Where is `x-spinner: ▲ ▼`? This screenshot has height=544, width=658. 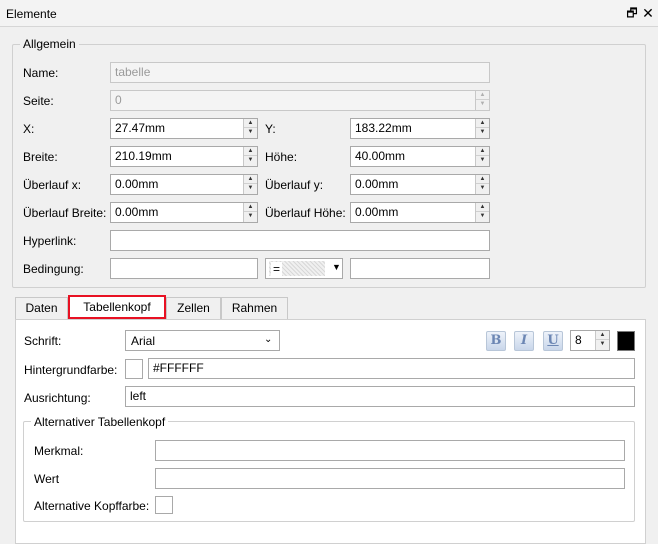
x-spinner: ▲ ▼ is located at coordinates (250, 128).